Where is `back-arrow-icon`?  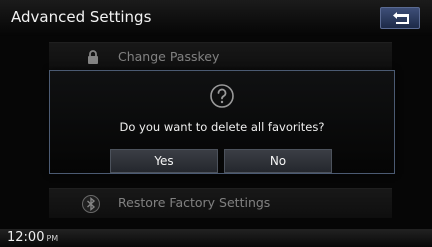 back-arrow-icon is located at coordinates (401, 18).